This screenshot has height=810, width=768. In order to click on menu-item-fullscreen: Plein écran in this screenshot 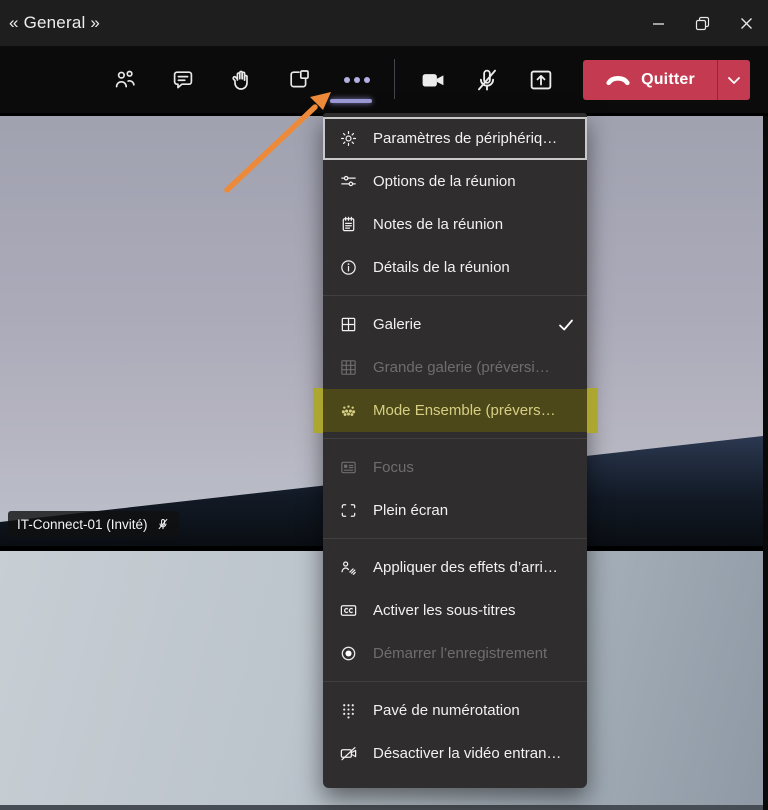, I will do `click(455, 510)`.